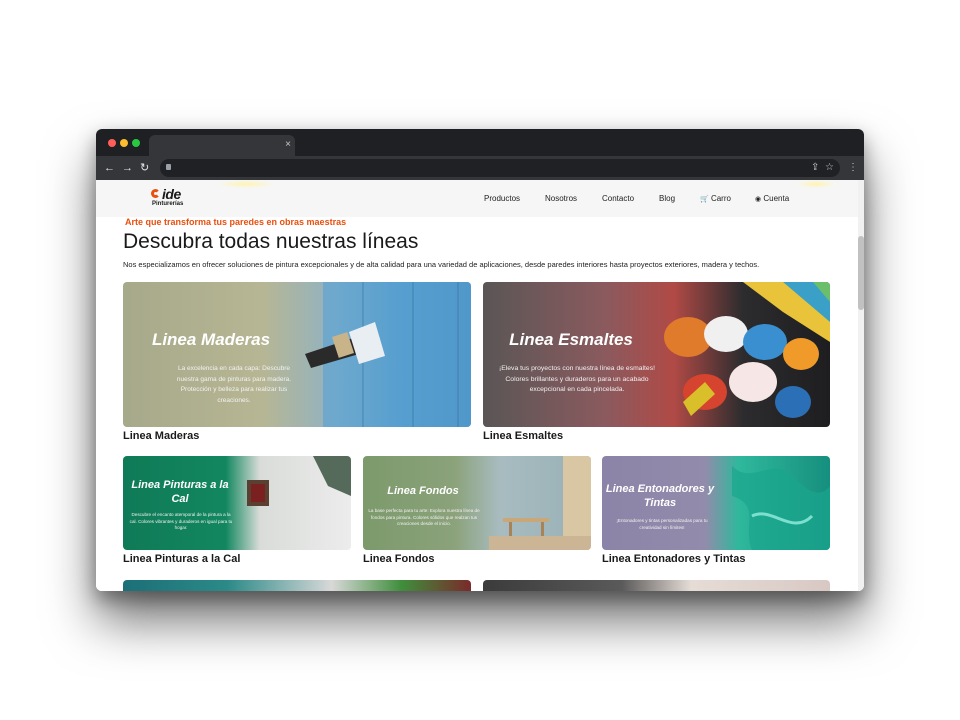 The height and width of the screenshot is (720, 960). What do you see at coordinates (423, 491) in the screenshot?
I see `card-title: Linea Fondos` at bounding box center [423, 491].